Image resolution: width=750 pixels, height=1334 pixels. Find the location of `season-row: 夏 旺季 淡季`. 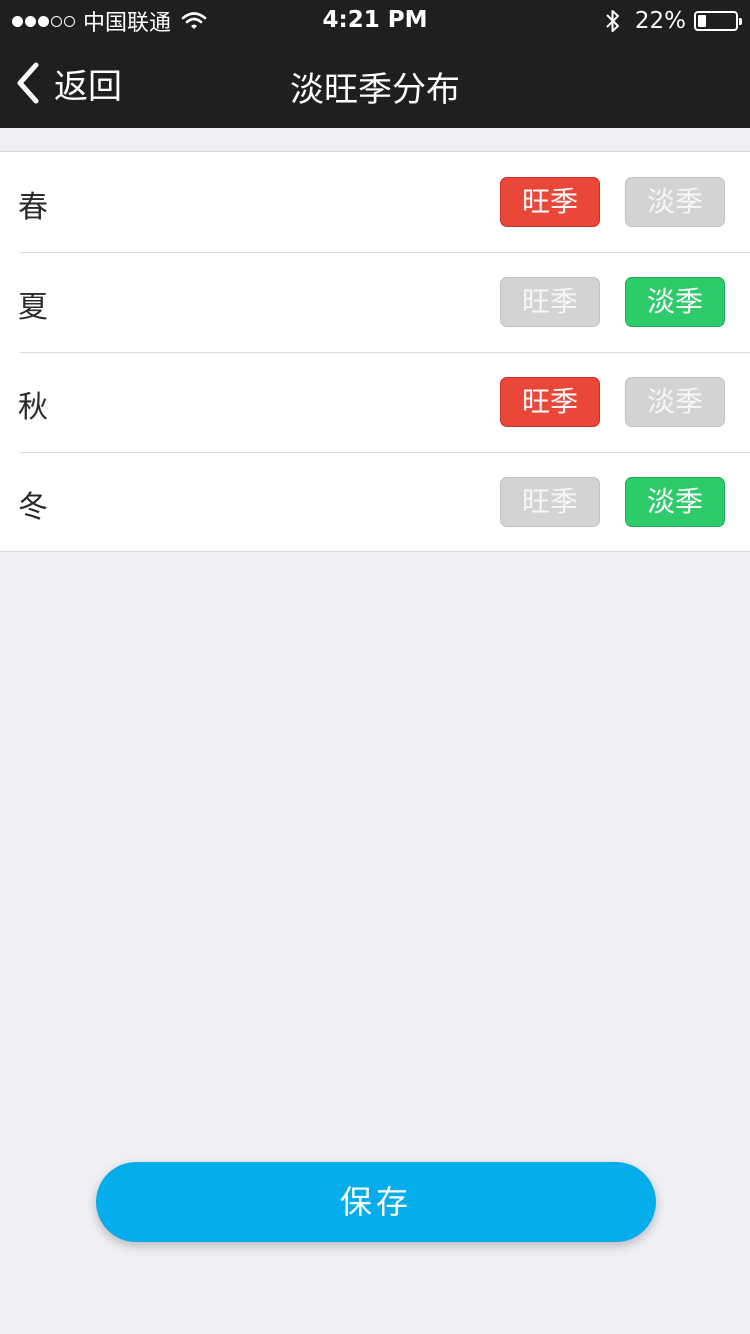

season-row: 夏 旺季 淡季 is located at coordinates (375, 302).